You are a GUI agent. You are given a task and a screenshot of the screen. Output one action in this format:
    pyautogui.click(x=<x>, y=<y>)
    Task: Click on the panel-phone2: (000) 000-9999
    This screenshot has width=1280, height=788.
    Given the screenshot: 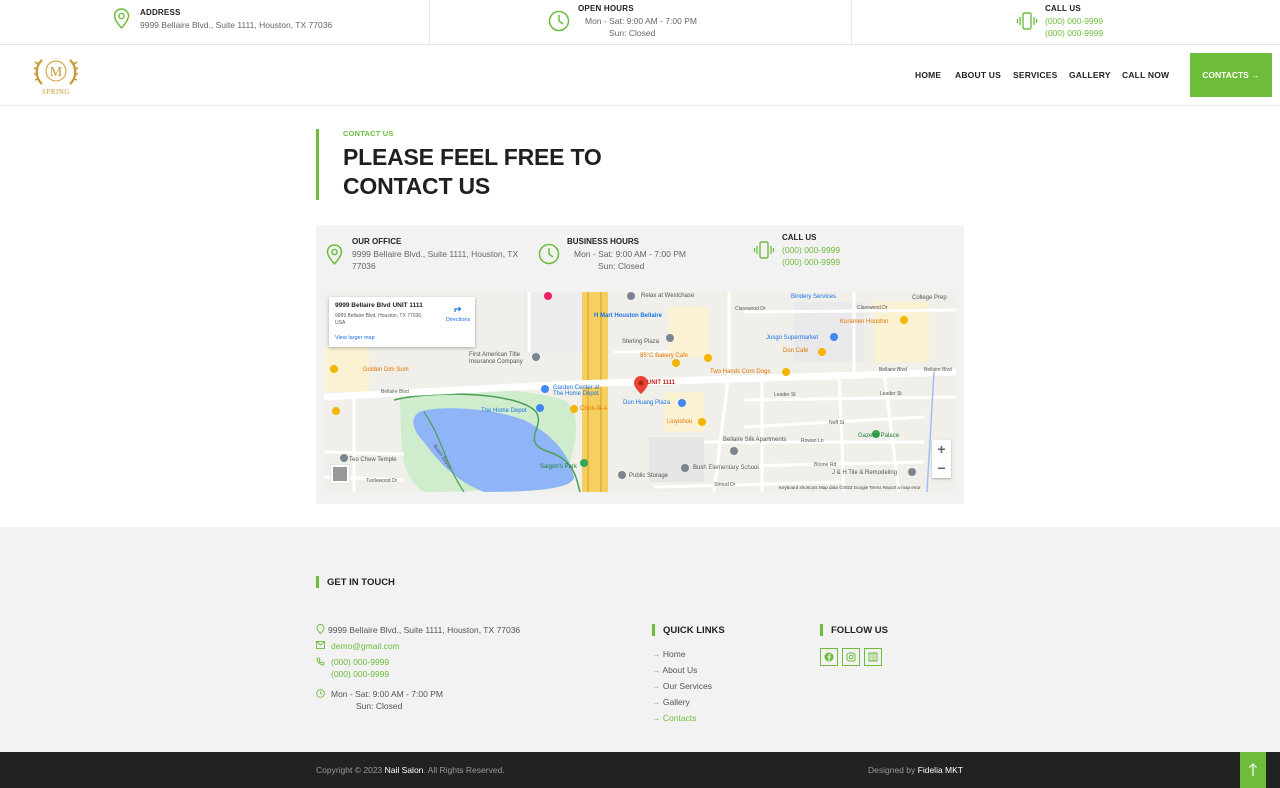 What is the action you would take?
    pyautogui.click(x=811, y=262)
    